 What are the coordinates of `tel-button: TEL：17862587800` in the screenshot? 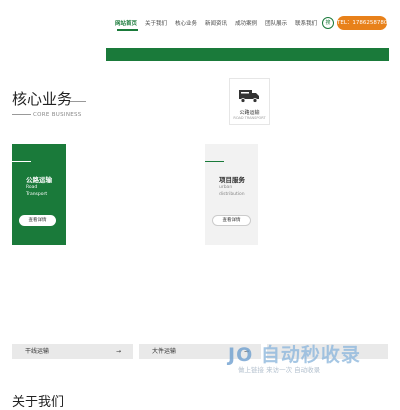 It's located at (364, 23).